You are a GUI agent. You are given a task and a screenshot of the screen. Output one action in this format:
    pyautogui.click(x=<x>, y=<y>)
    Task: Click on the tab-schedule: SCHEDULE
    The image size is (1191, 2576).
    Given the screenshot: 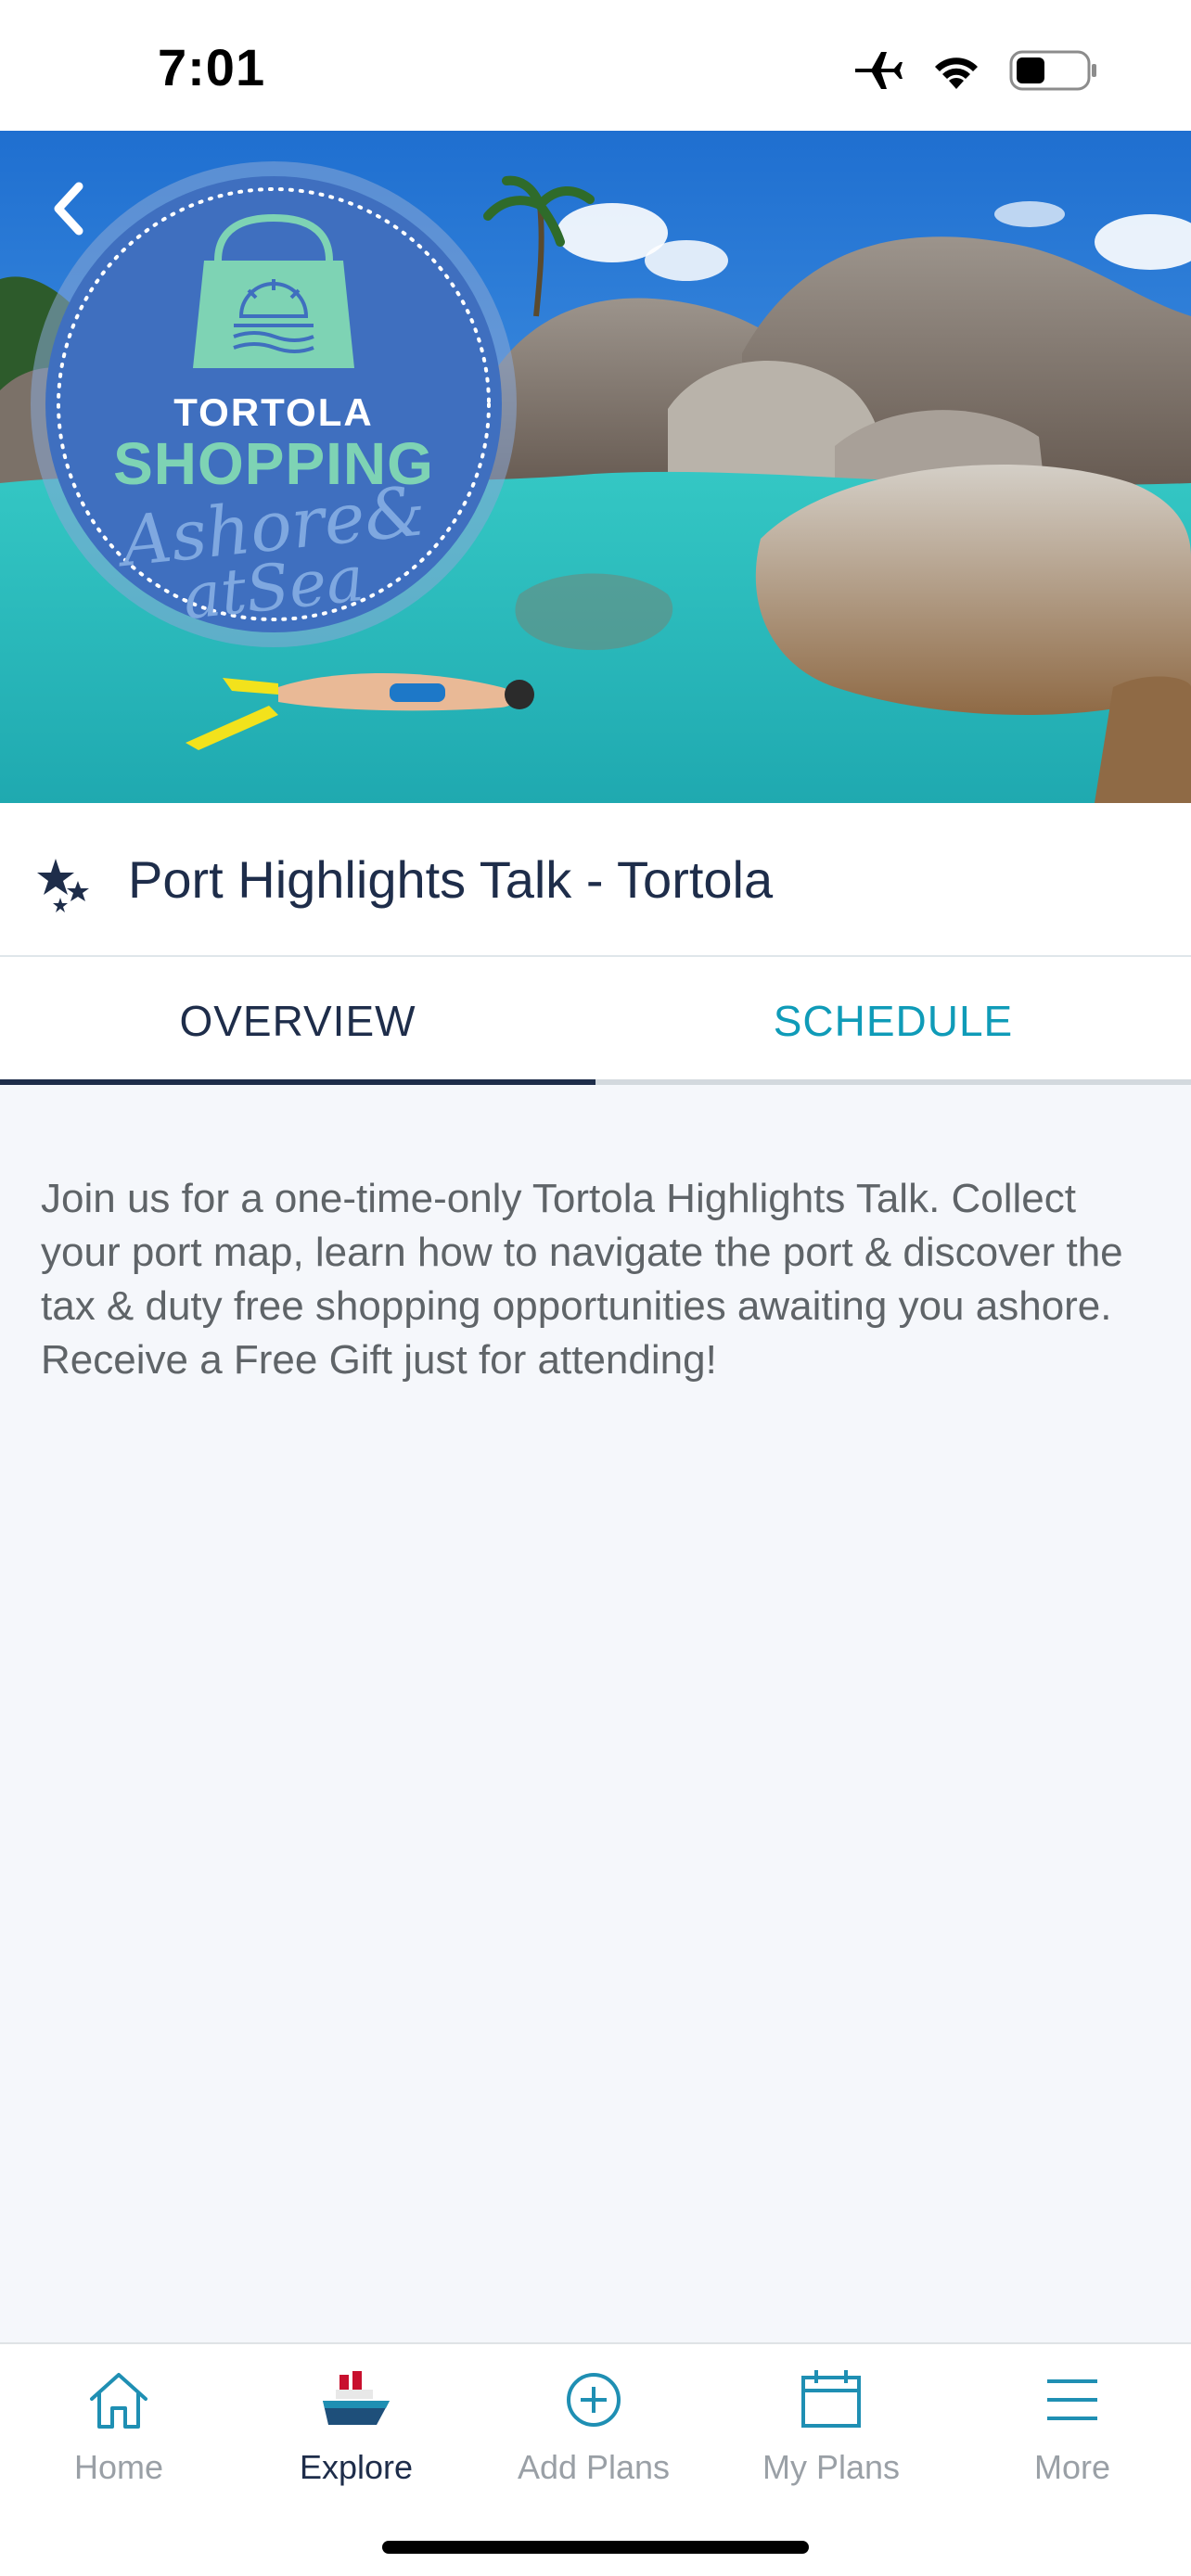 What is the action you would take?
    pyautogui.click(x=894, y=1021)
    